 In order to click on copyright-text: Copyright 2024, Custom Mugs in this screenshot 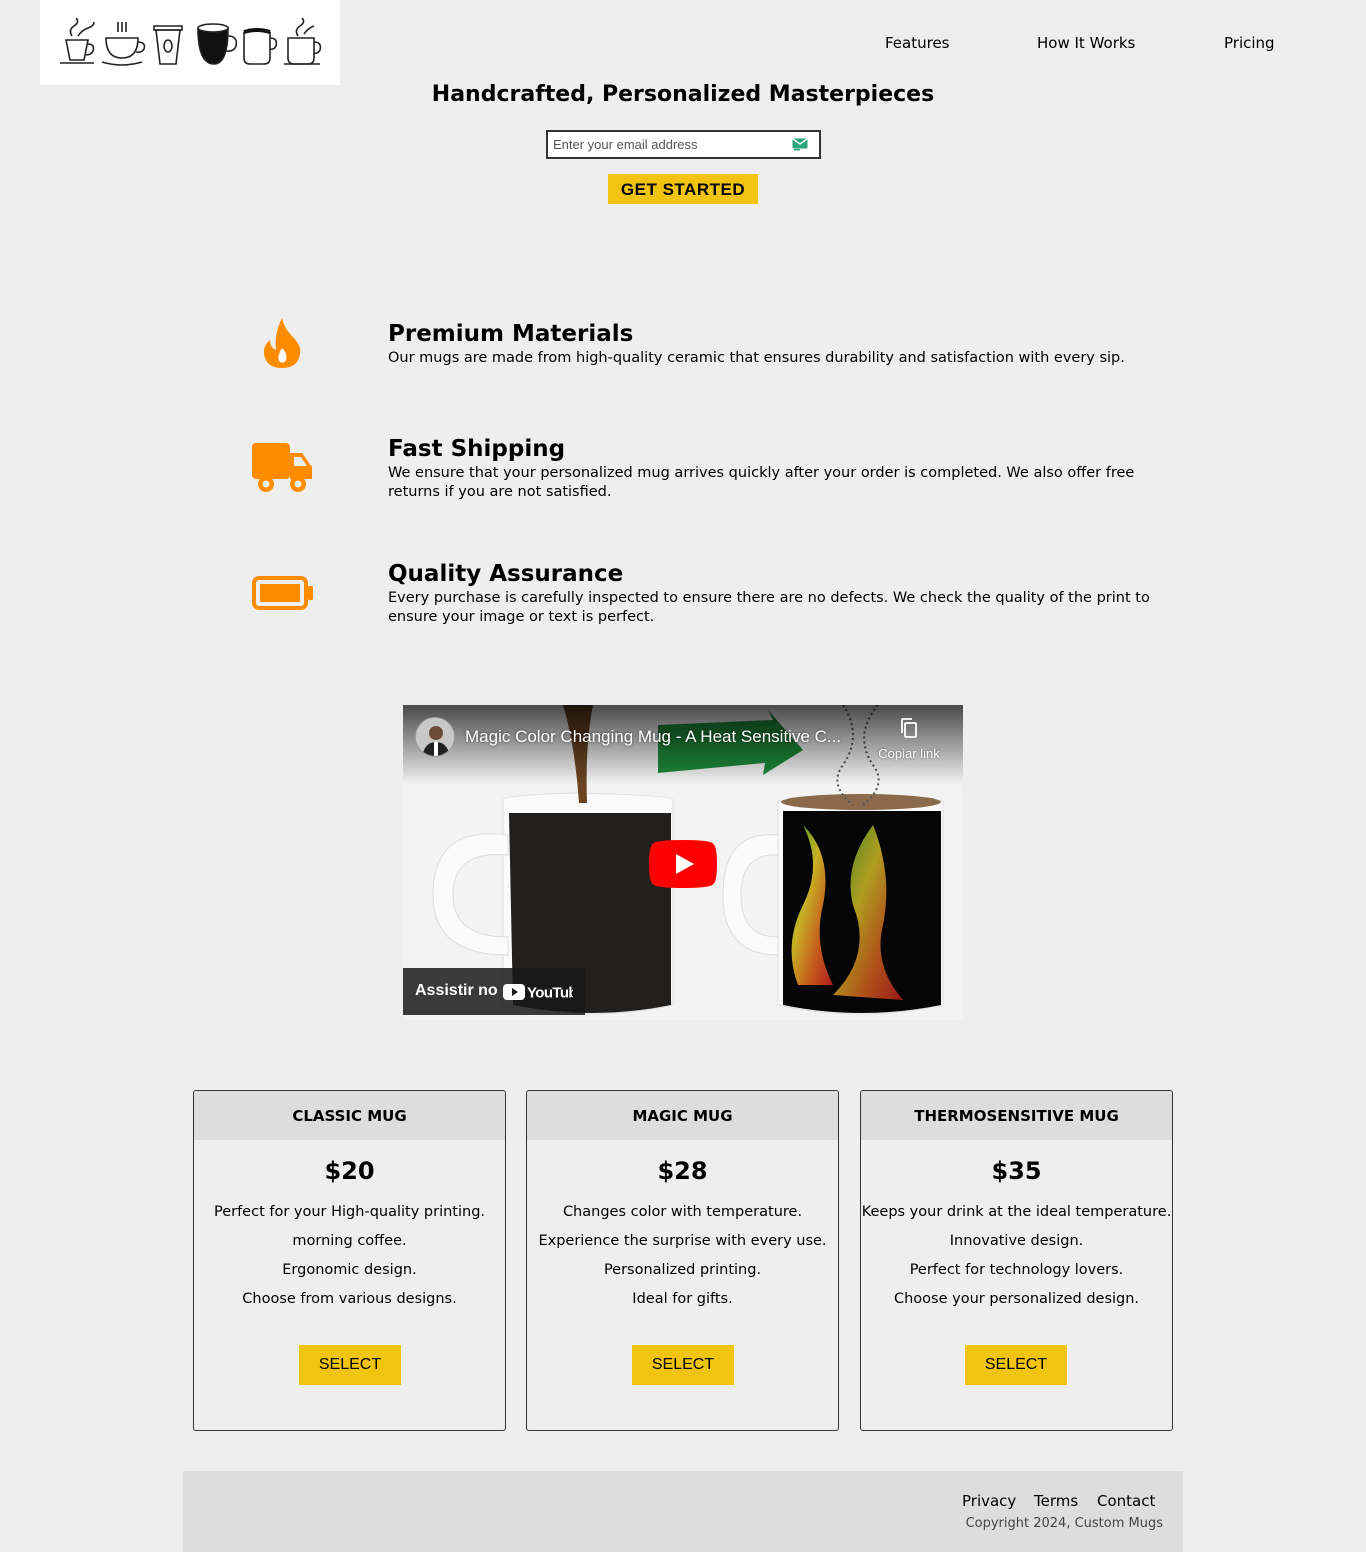, I will do `click(1064, 1523)`.